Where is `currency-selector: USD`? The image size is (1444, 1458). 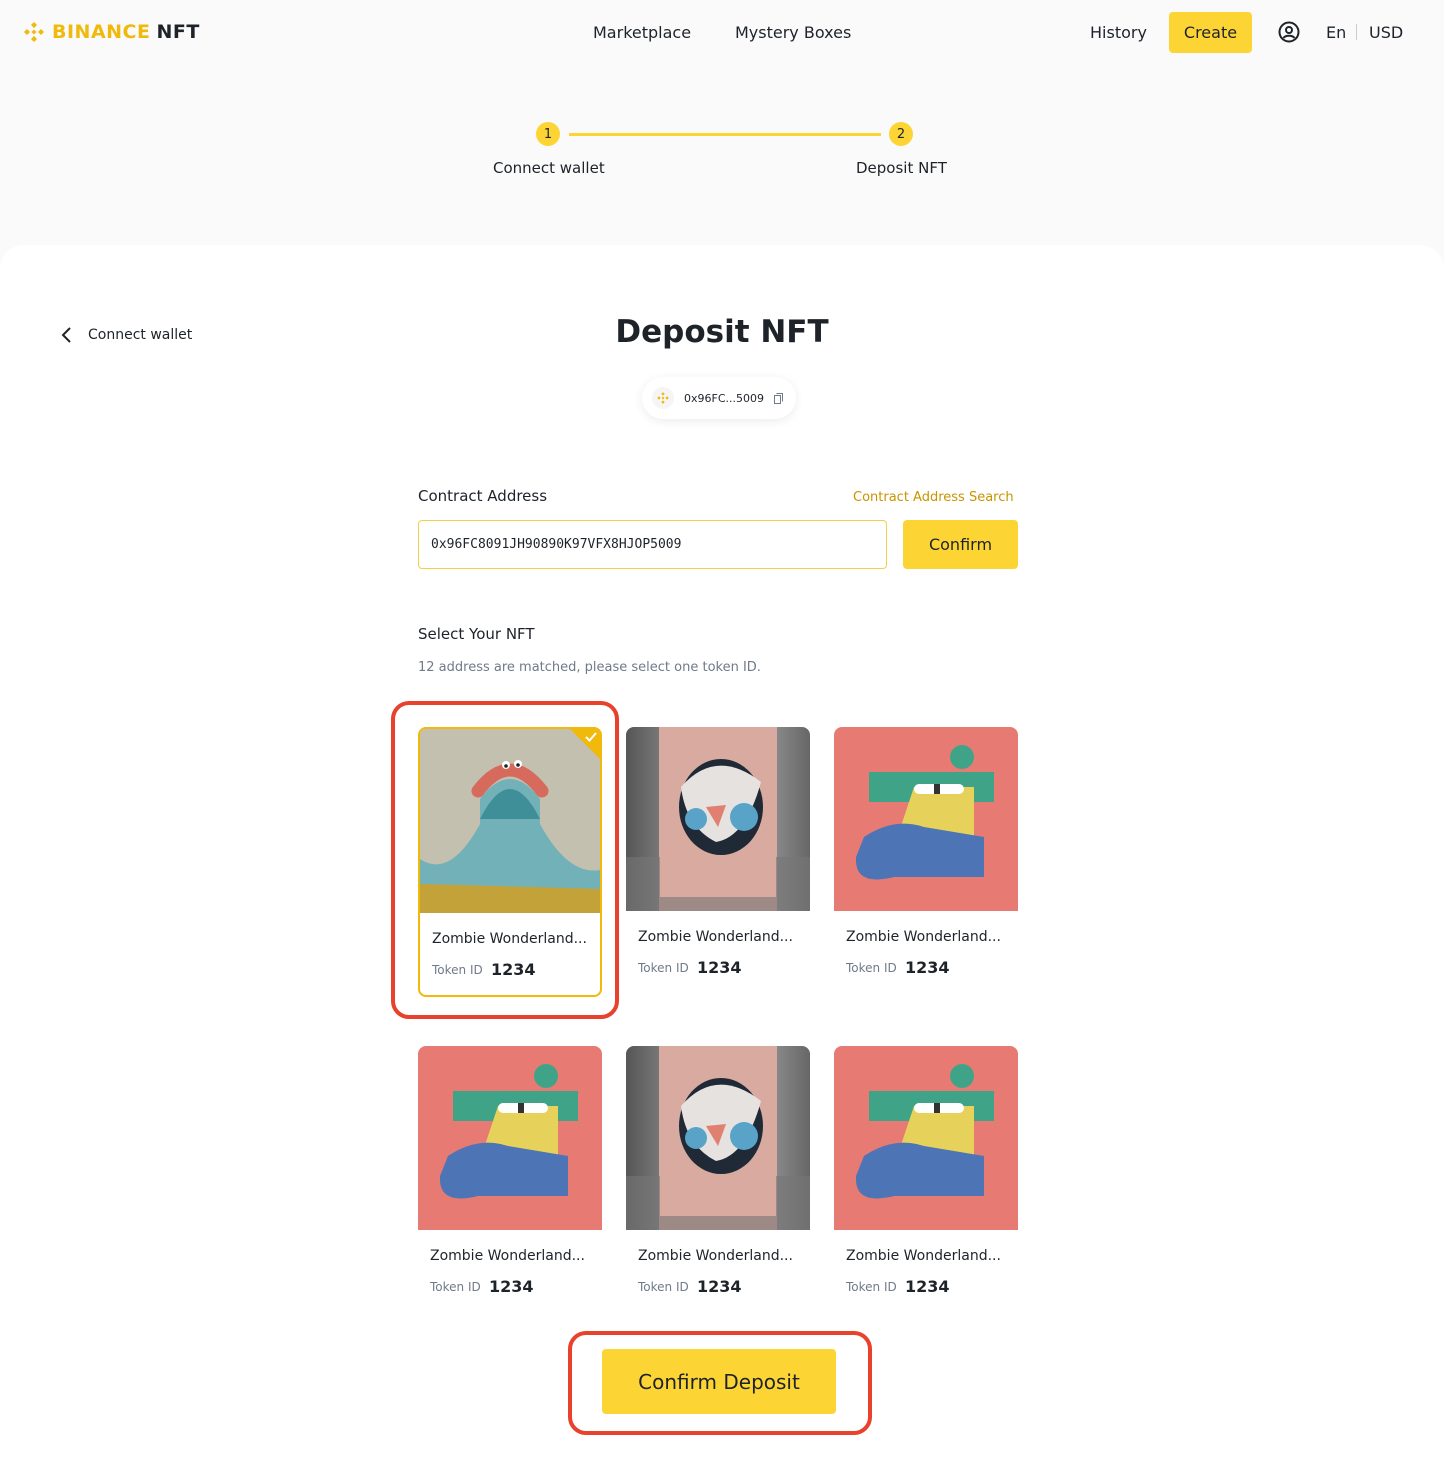 currency-selector: USD is located at coordinates (1386, 32).